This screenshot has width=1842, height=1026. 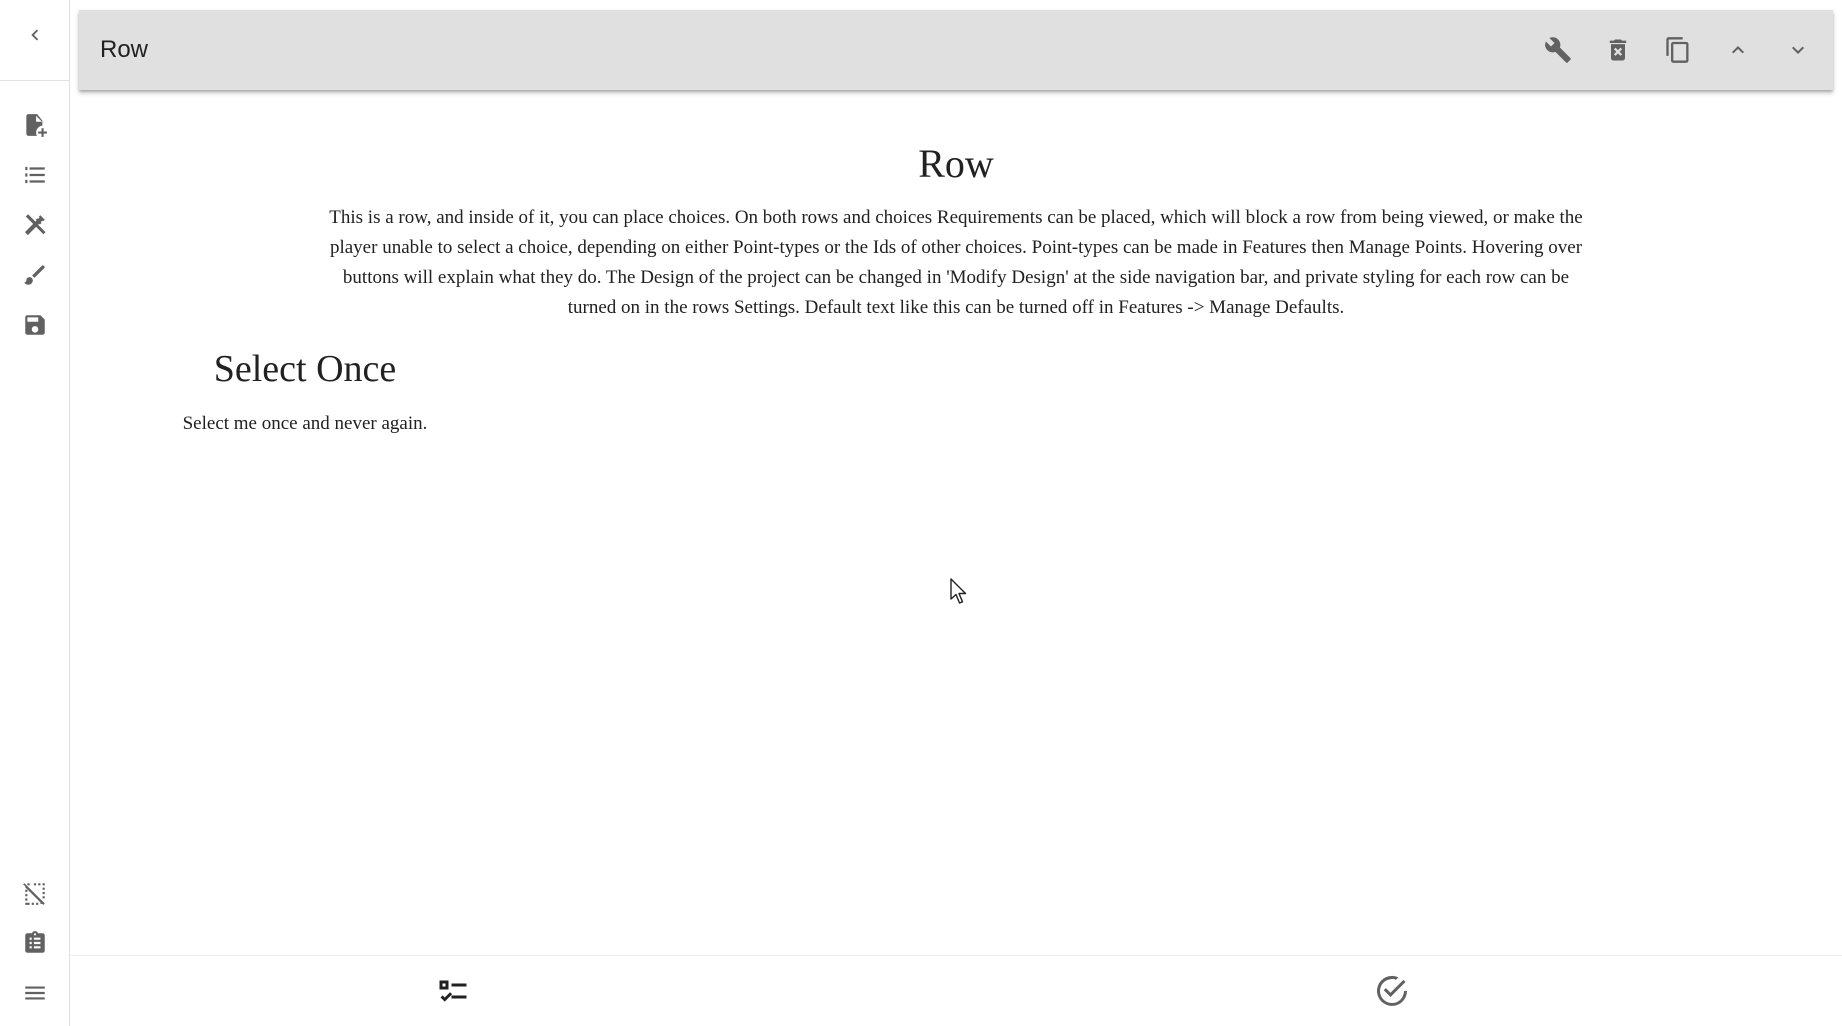 I want to click on list-icon, so click(x=35, y=175).